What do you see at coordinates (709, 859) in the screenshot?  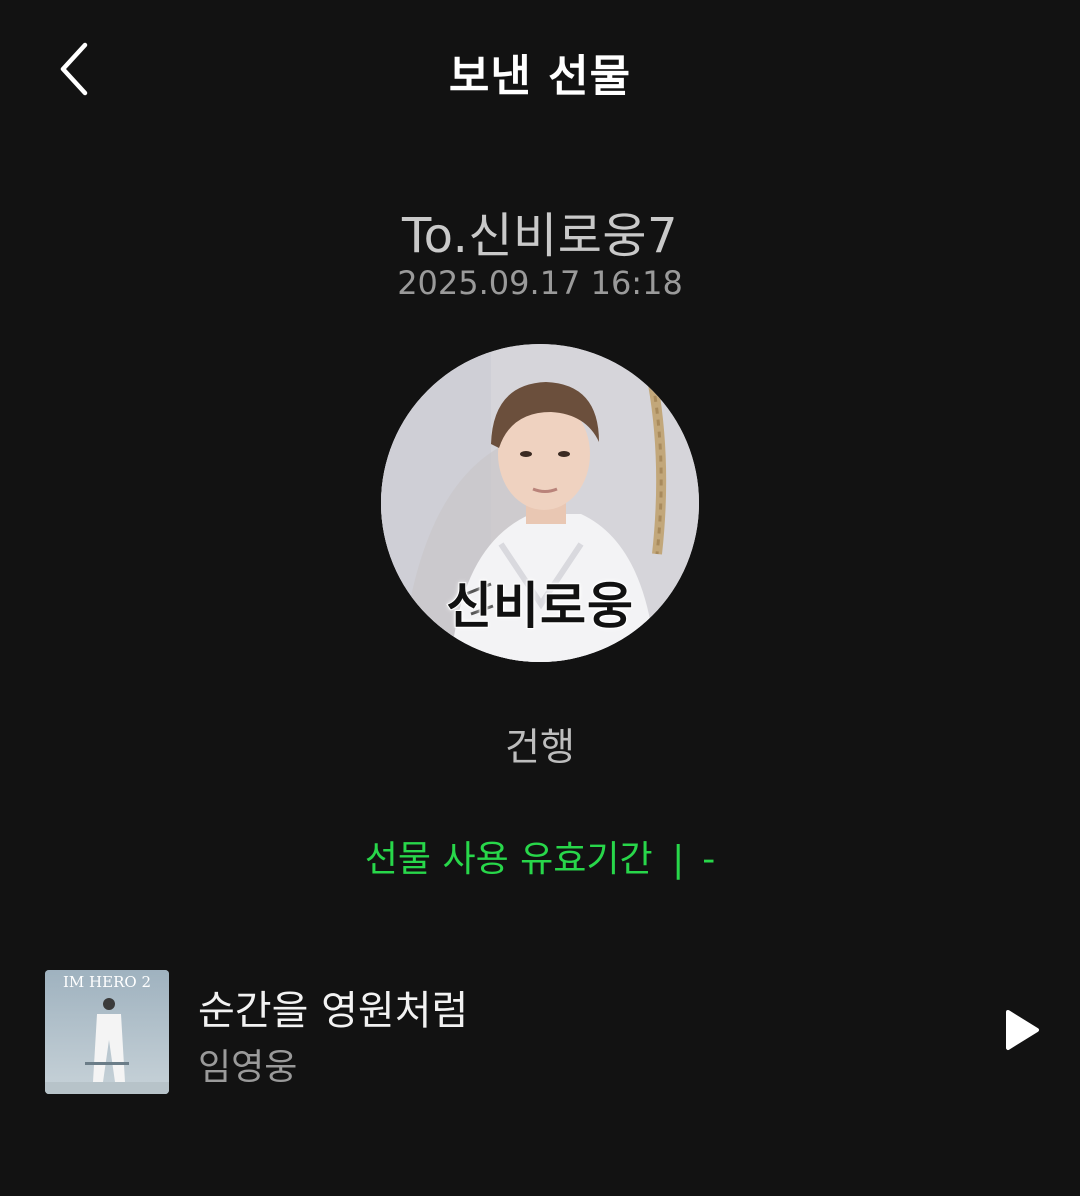 I see `validity-value: -` at bounding box center [709, 859].